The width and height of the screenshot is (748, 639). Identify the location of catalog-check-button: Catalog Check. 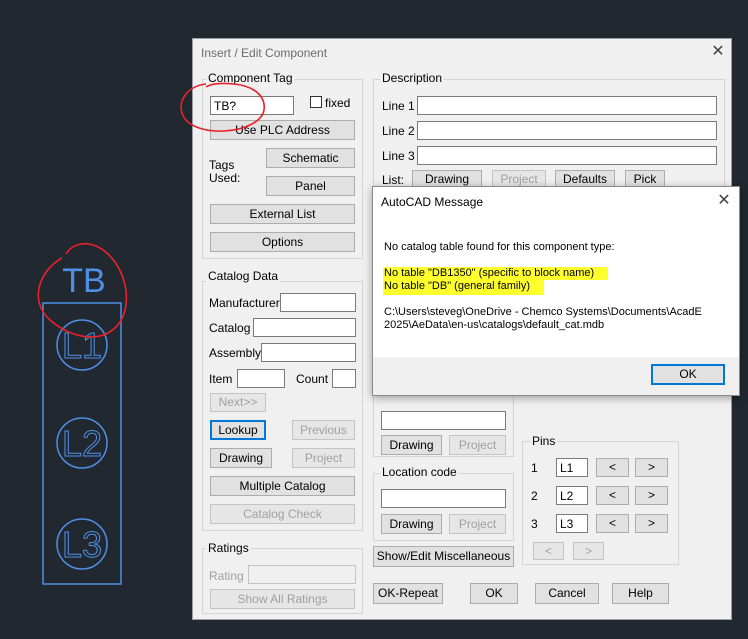
(282, 514).